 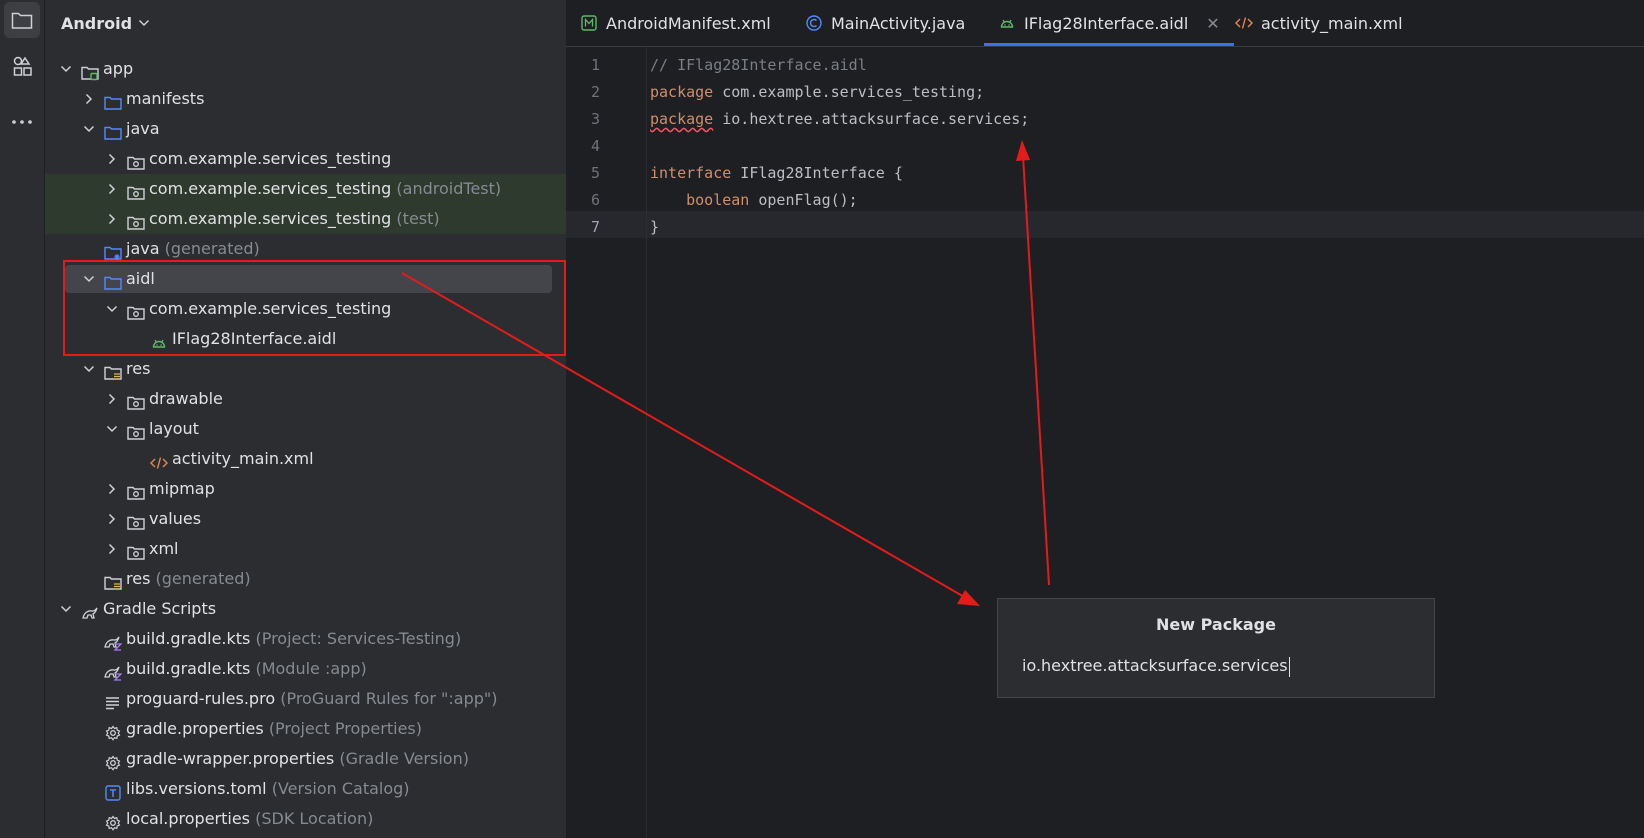 I want to click on package-name-input: io.hextree.attacksurface.services, so click(x=1218, y=666).